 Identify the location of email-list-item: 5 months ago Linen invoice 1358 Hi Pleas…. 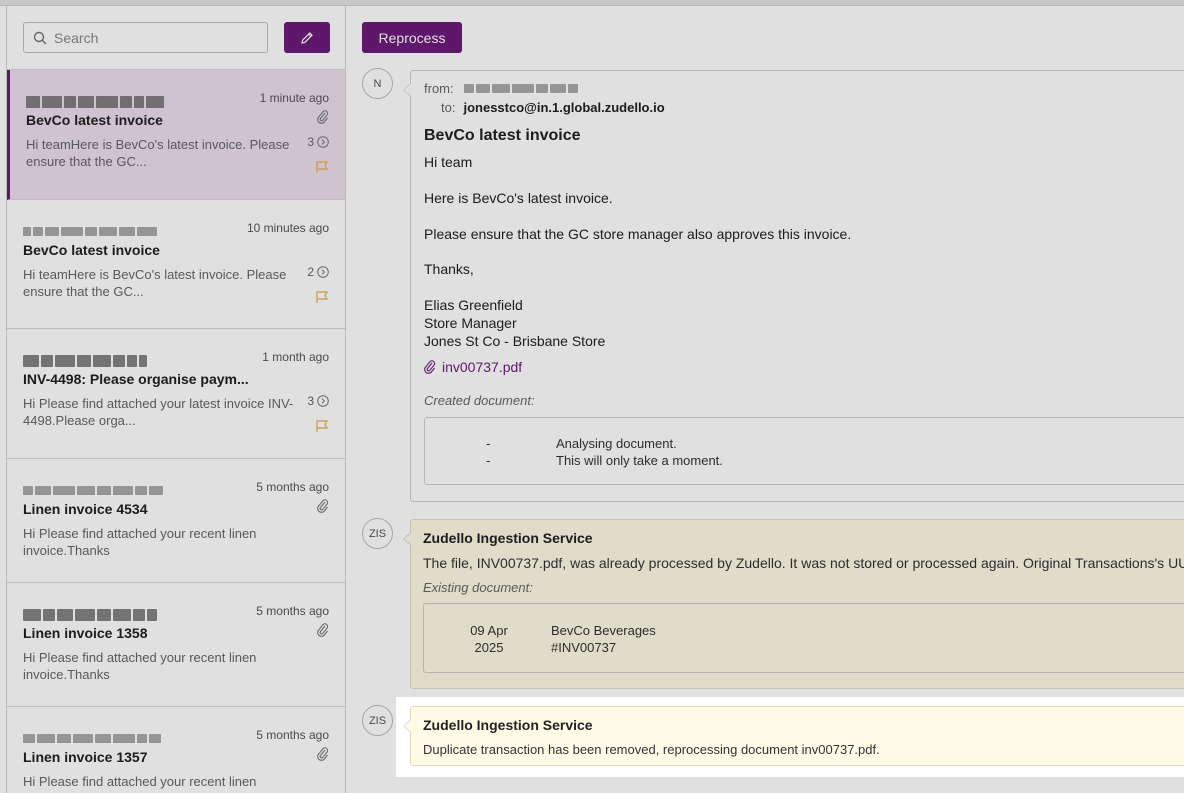
(176, 644).